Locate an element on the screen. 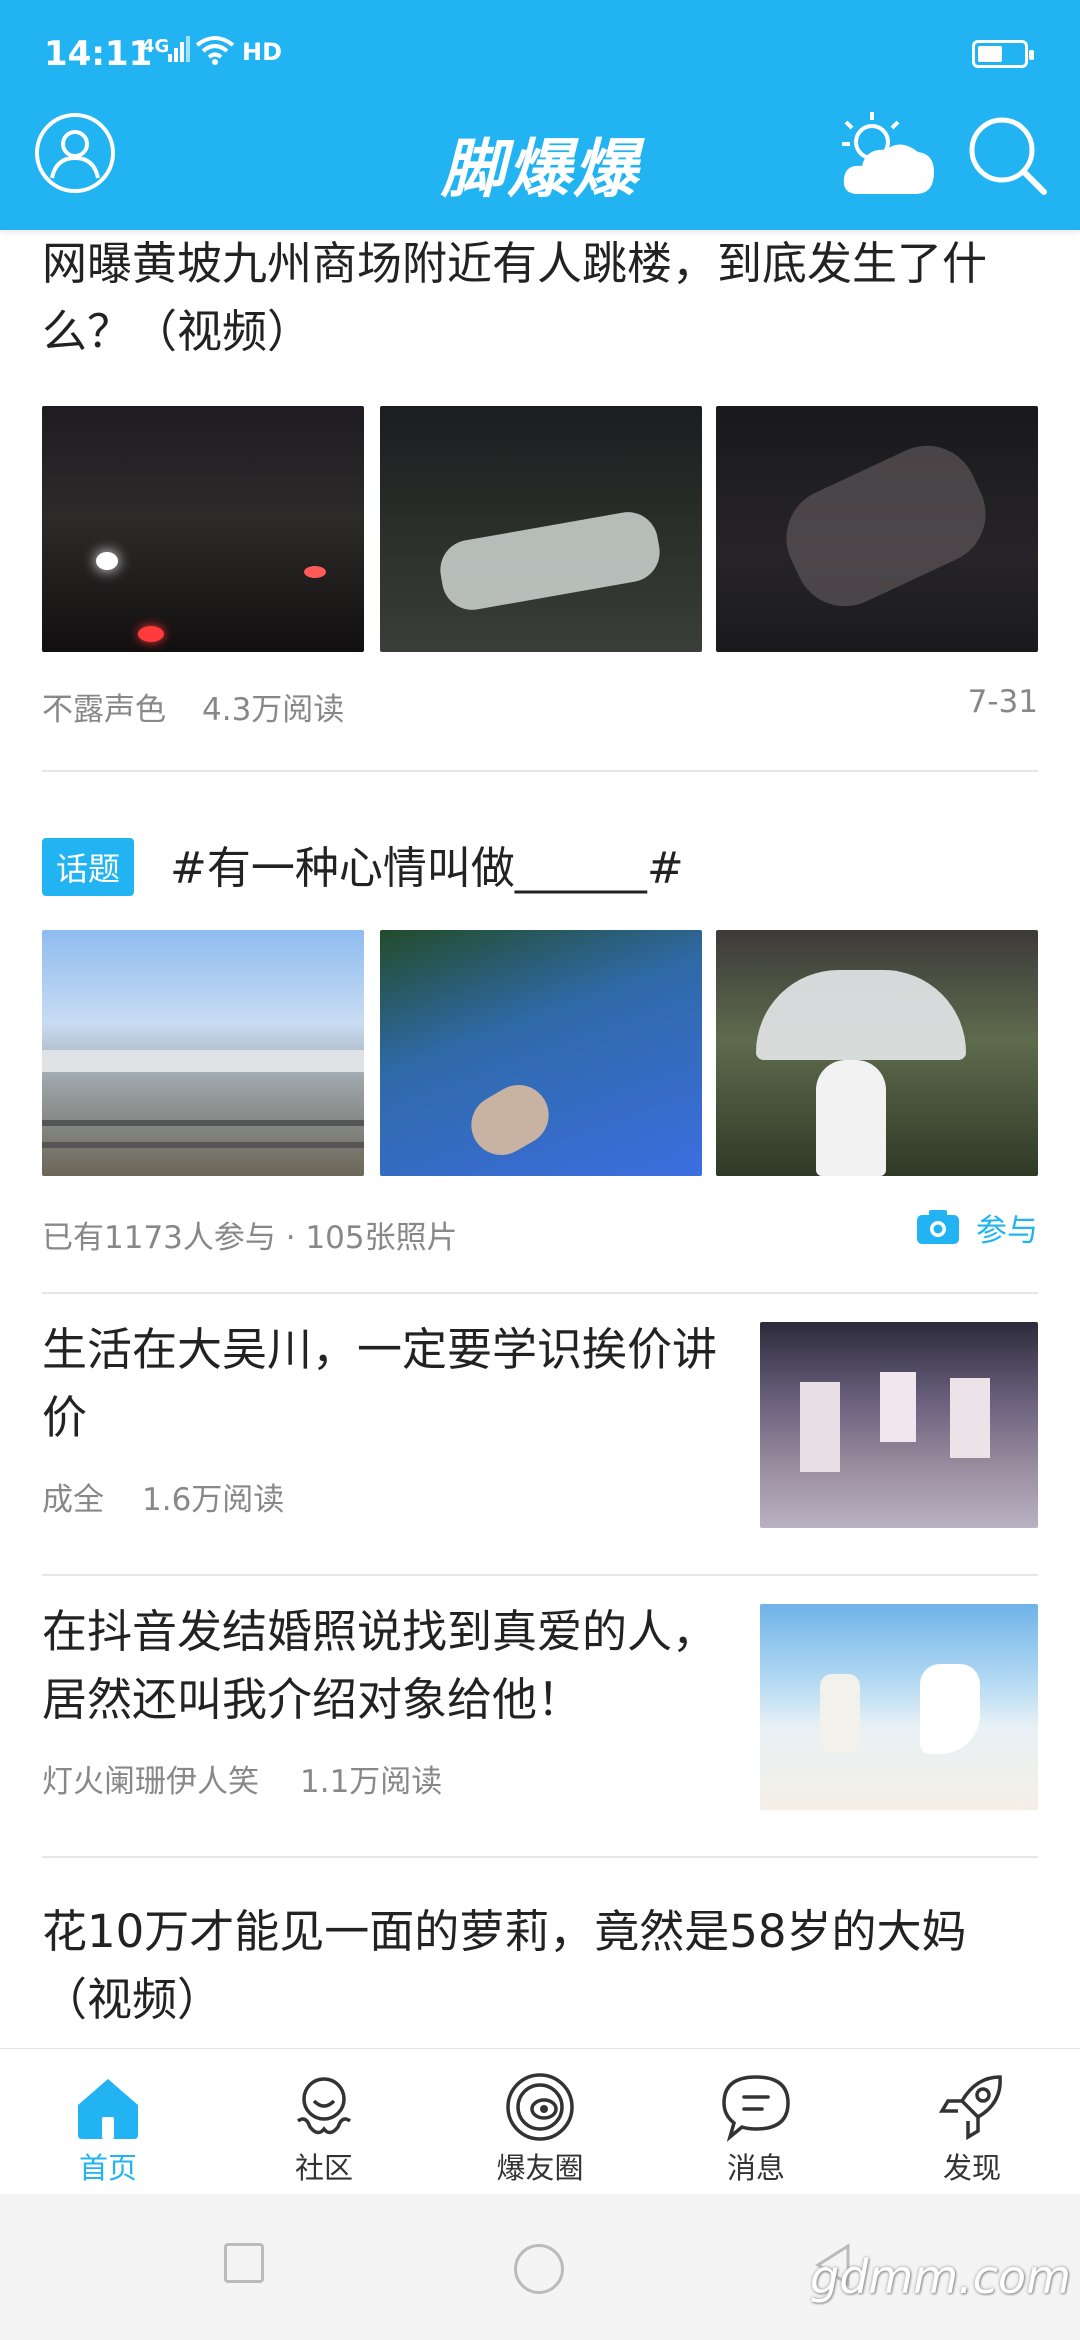 The width and height of the screenshot is (1080, 2340). community-icon is located at coordinates (324, 2106).